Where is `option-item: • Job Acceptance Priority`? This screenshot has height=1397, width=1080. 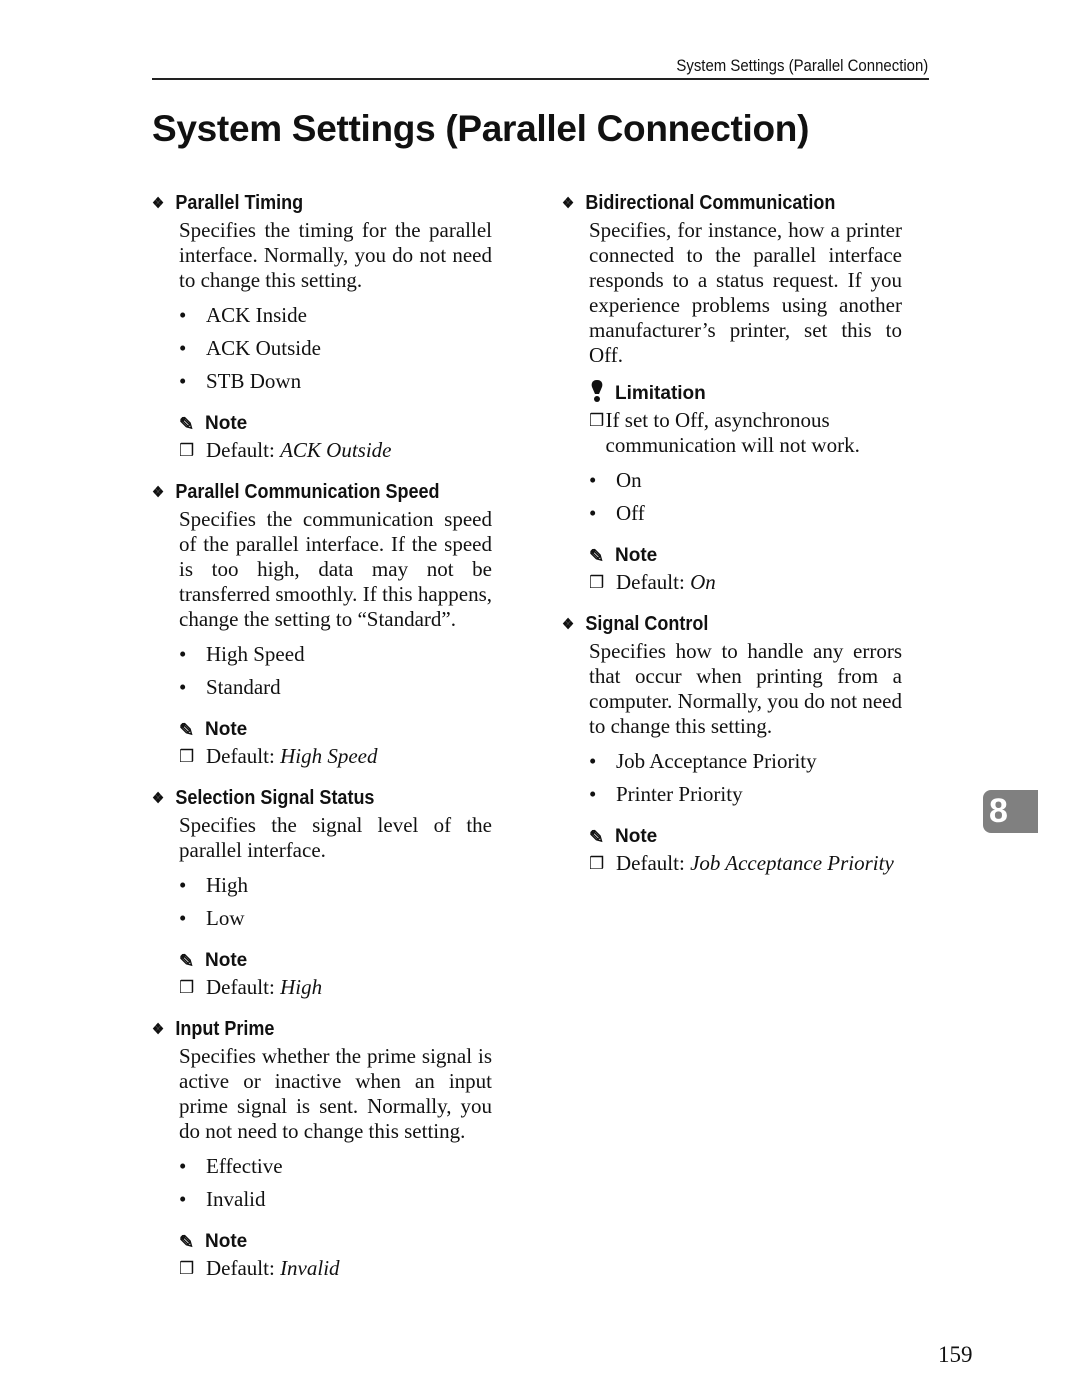
option-item: • Job Acceptance Priority is located at coordinates (703, 761).